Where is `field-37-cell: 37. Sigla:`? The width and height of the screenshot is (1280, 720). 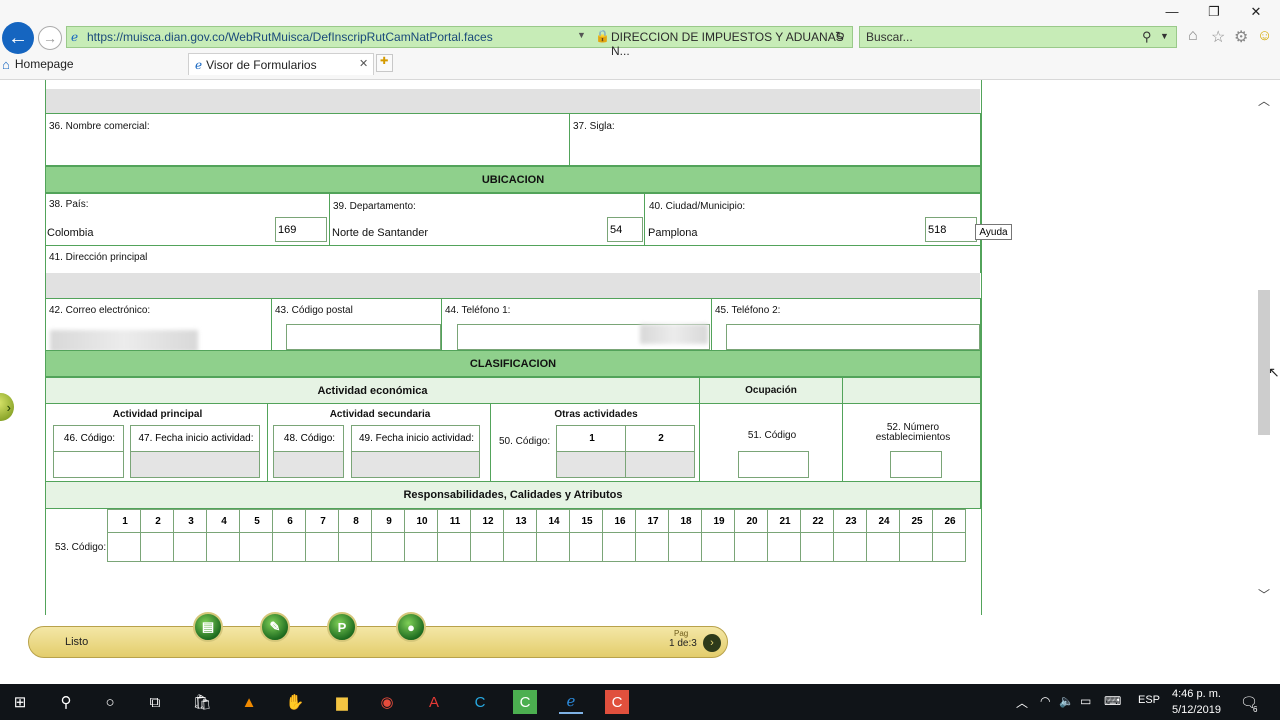
field-37-cell: 37. Sigla: is located at coordinates (775, 139).